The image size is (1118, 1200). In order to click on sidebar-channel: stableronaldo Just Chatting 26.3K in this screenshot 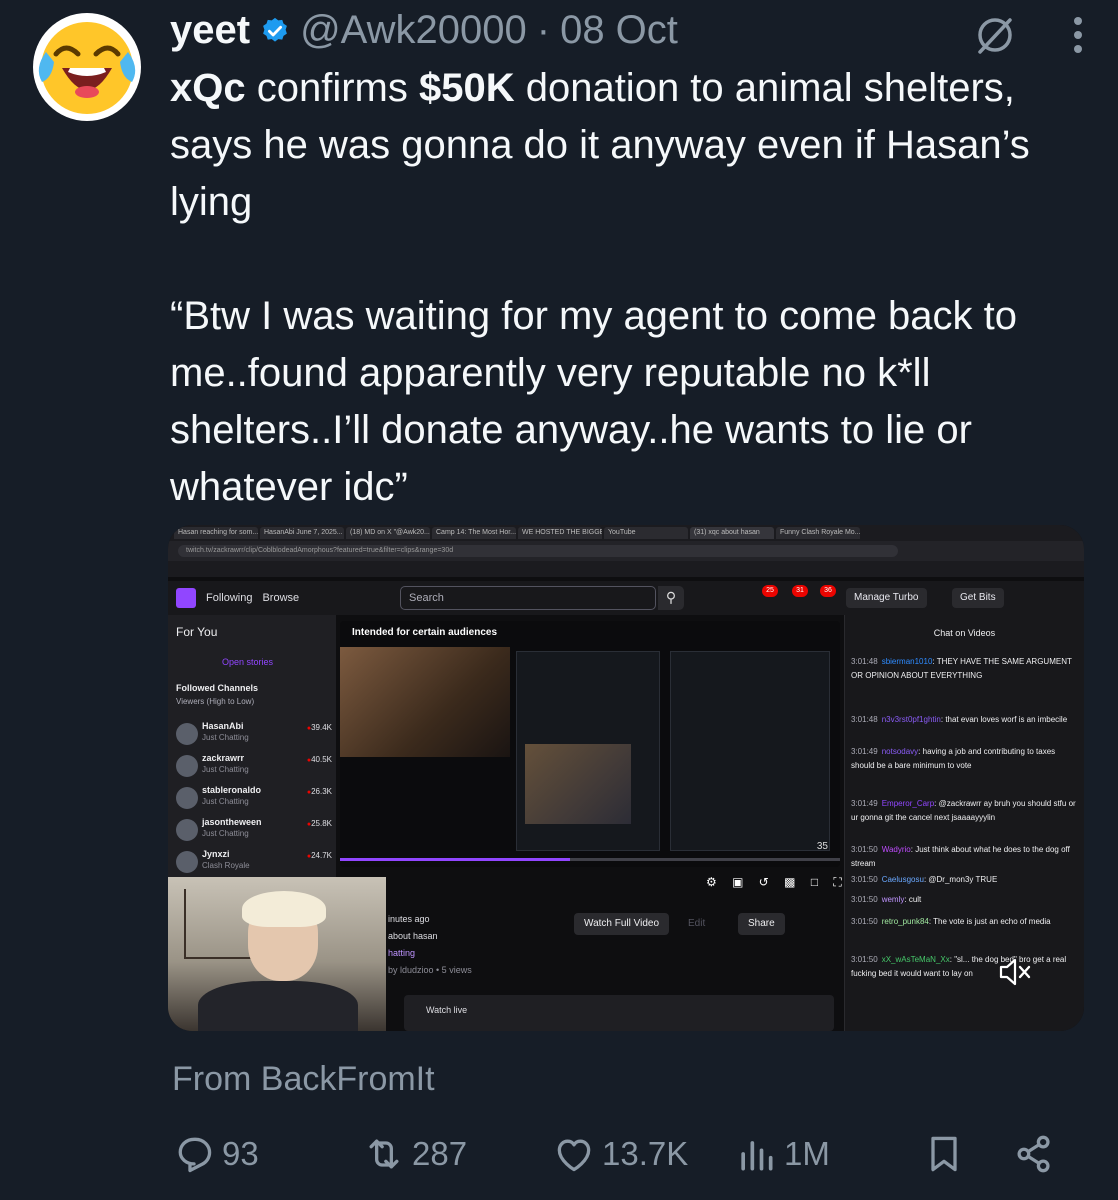, I will do `click(254, 798)`.